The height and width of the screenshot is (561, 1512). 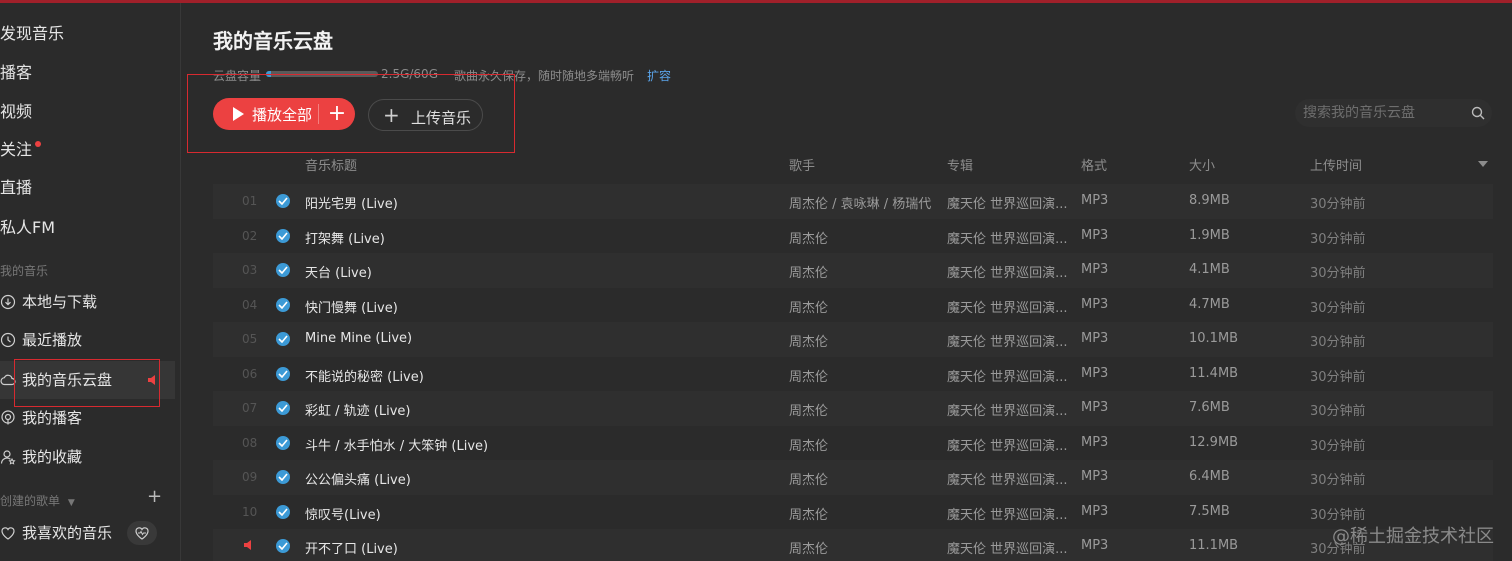 I want to click on sidebar-item-local-download: 本地与下载, so click(x=85, y=302).